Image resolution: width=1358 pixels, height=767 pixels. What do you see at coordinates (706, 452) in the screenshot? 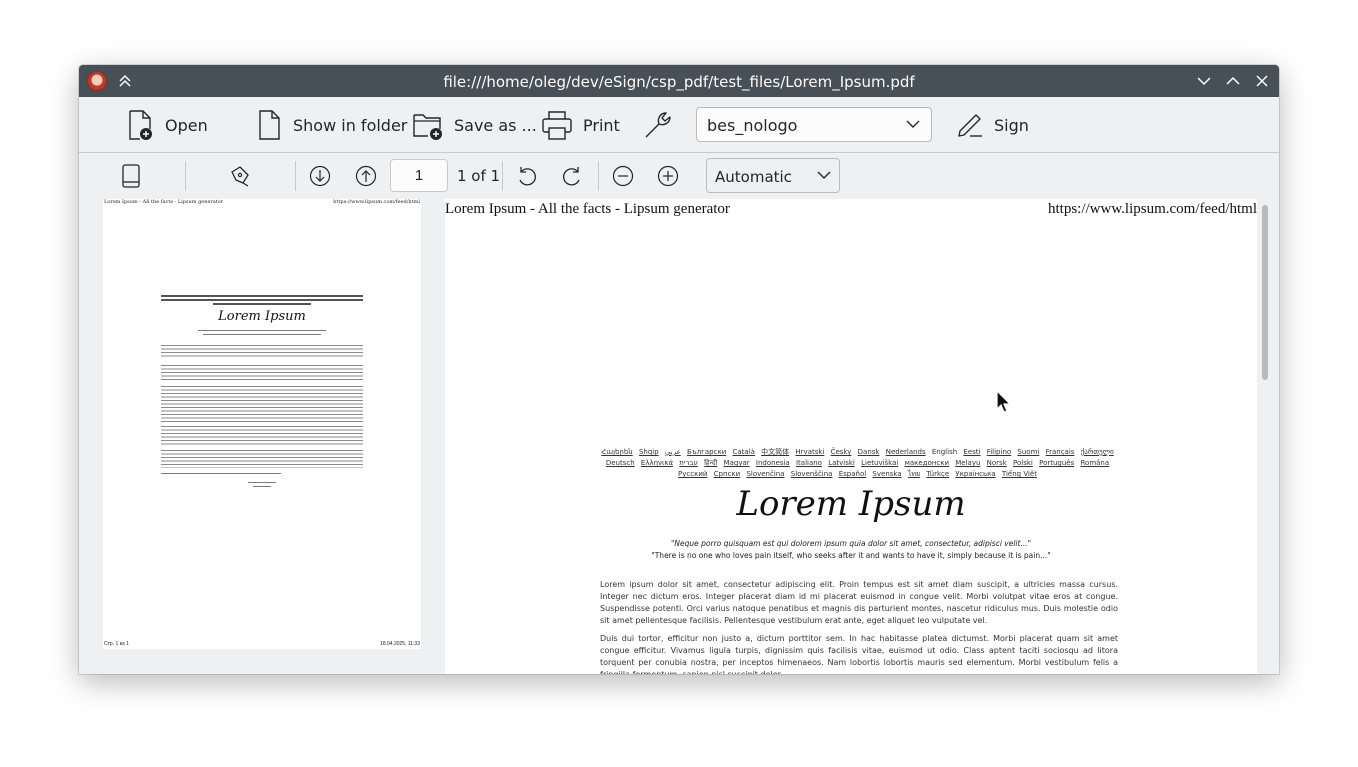
I see `language-link: Български` at bounding box center [706, 452].